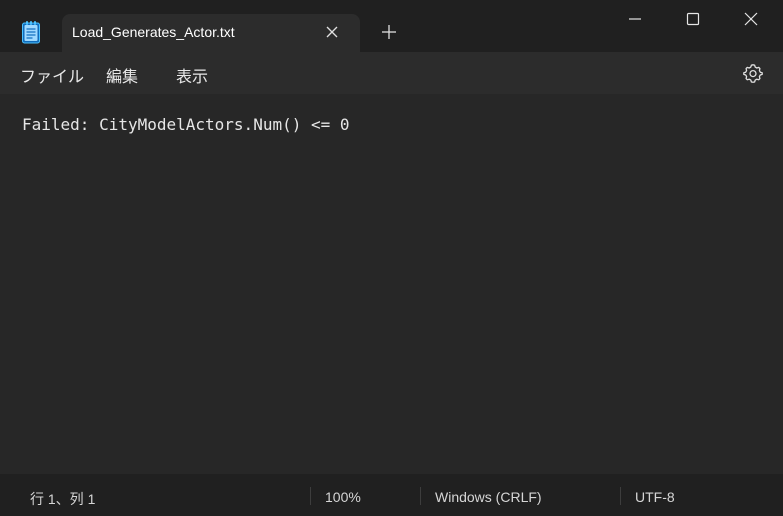  I want to click on editor-content: Failed: CityModelActors.Num() <= 0, so click(186, 124).